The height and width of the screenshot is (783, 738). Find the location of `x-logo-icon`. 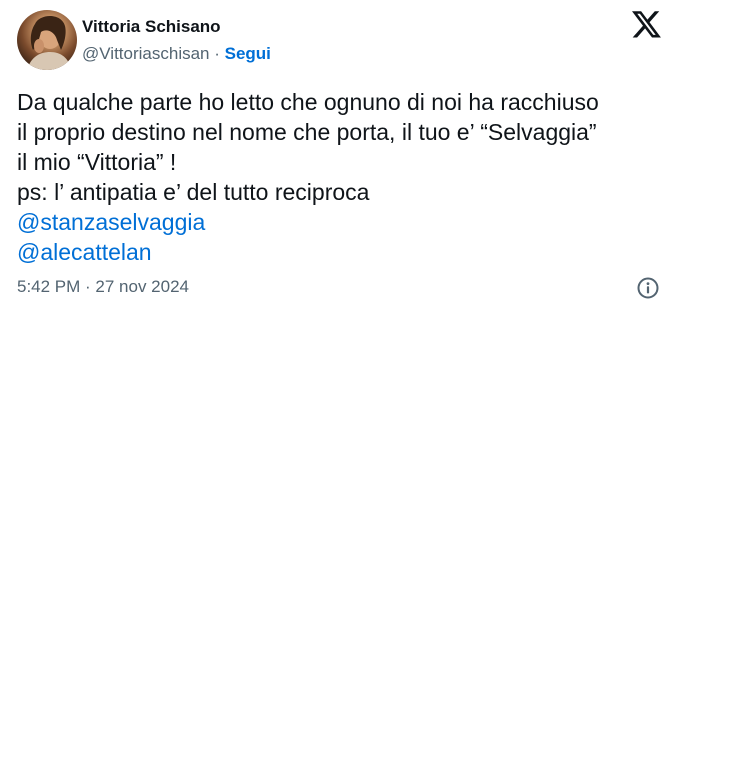

x-logo-icon is located at coordinates (647, 25).